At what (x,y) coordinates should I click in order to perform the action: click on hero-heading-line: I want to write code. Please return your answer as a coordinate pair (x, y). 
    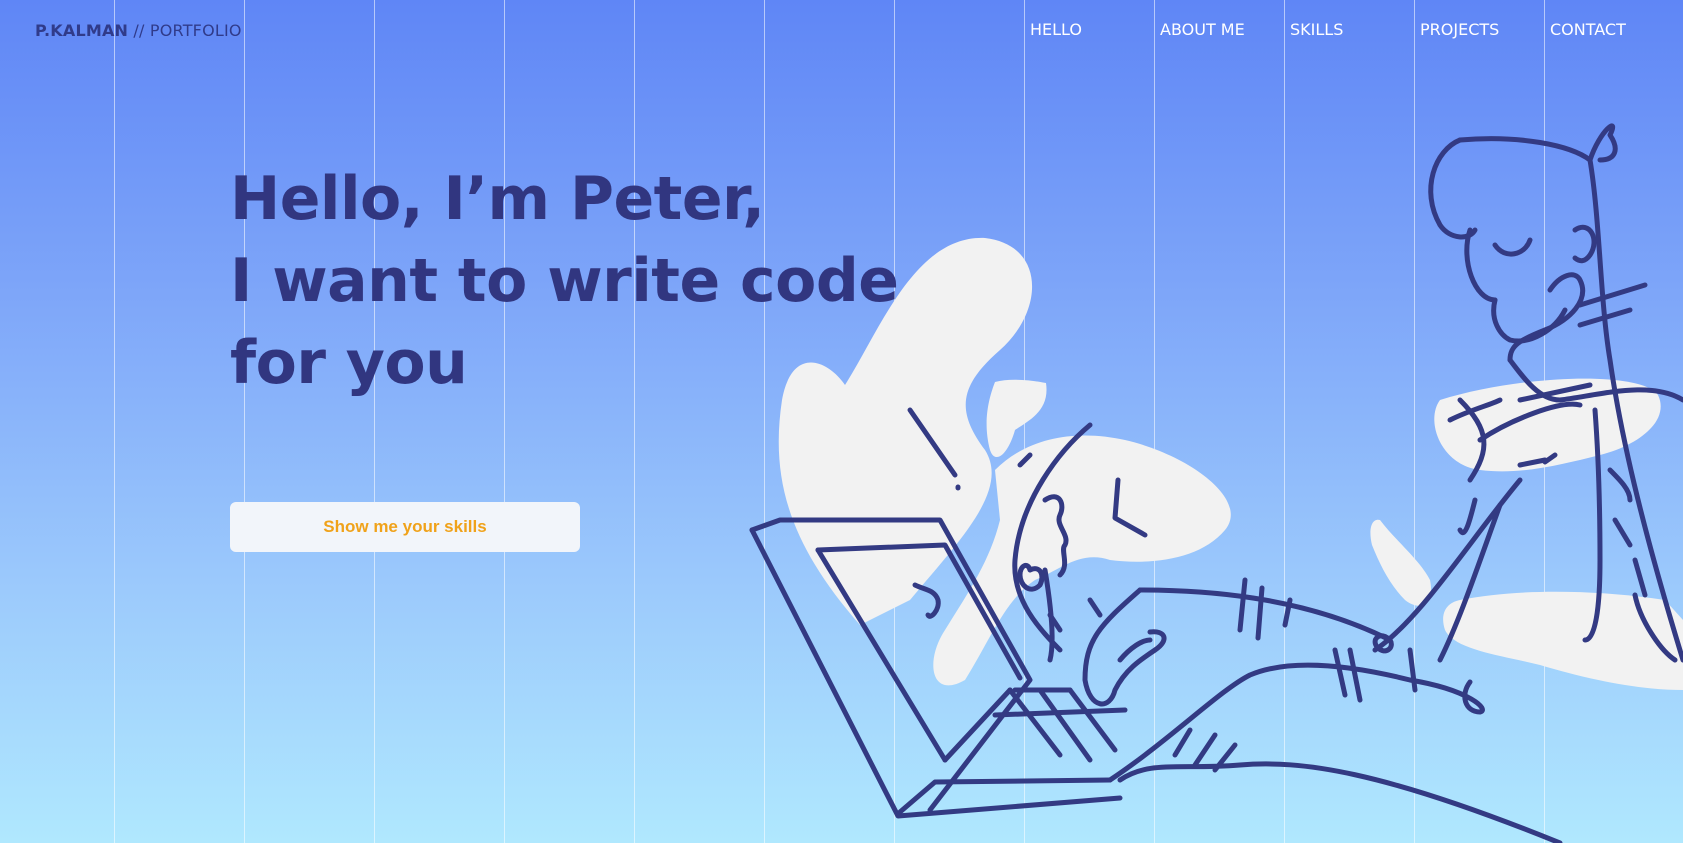
    Looking at the image, I should click on (564, 281).